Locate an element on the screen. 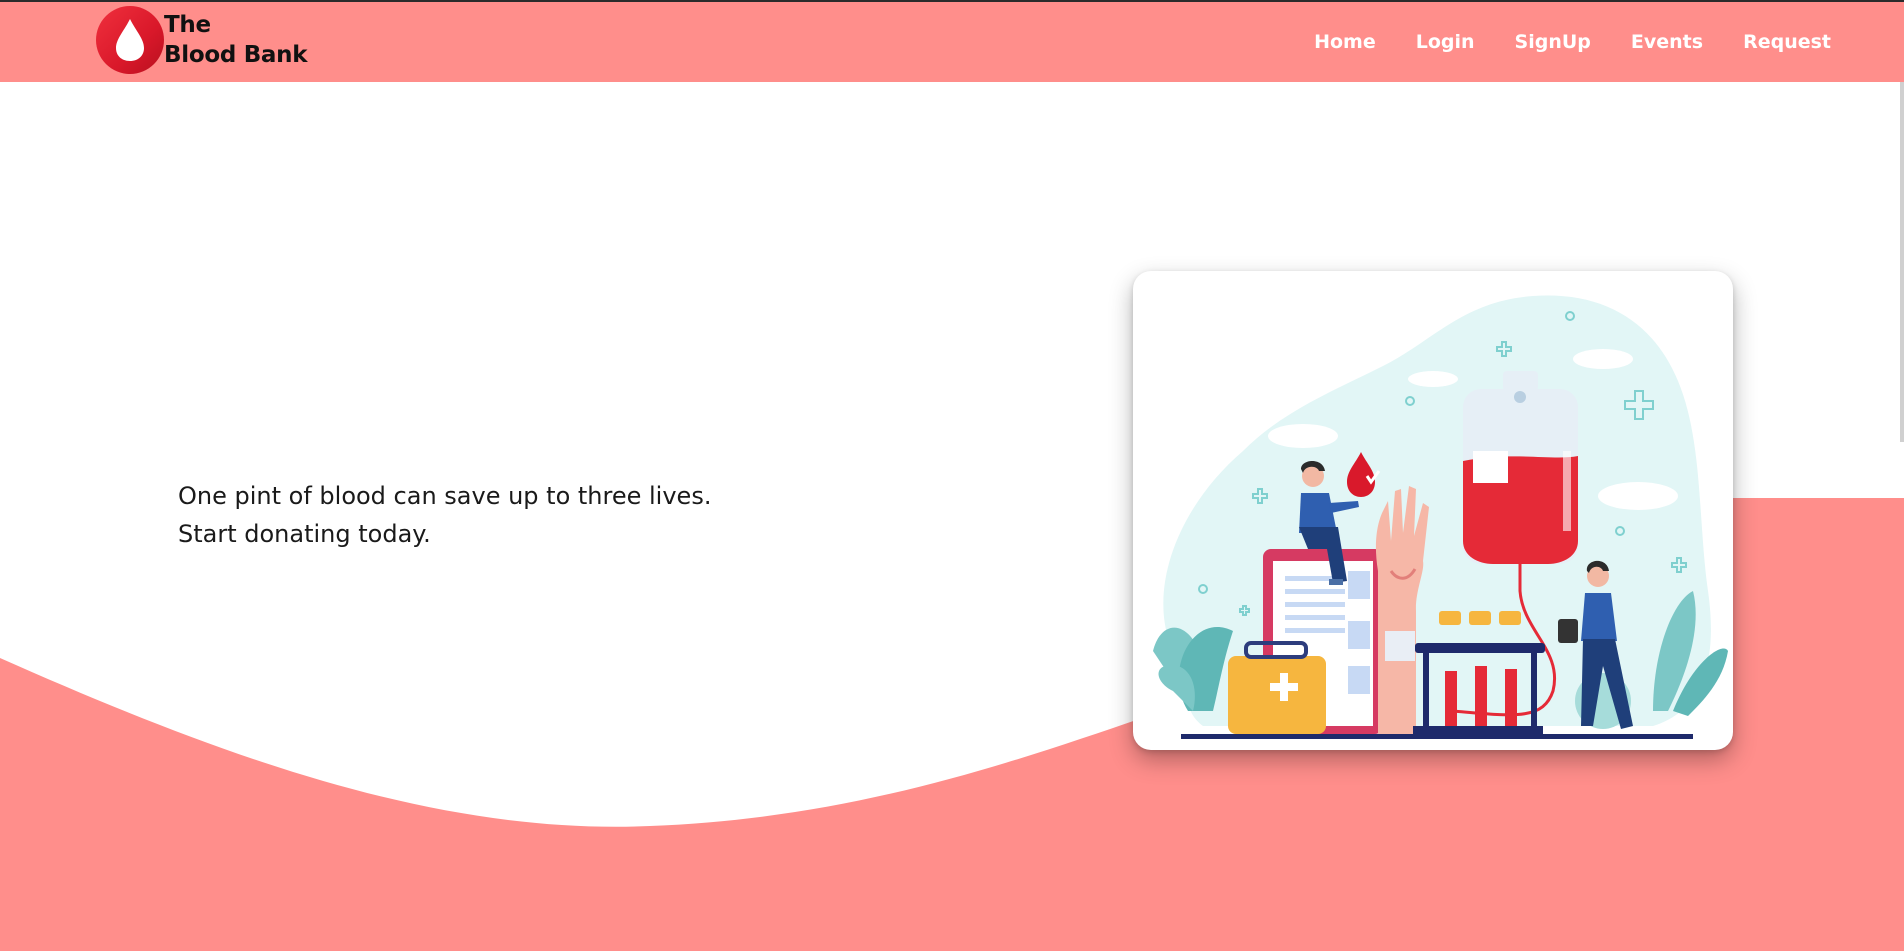 The height and width of the screenshot is (951, 1904). nav-home-link: Home is located at coordinates (1345, 42).